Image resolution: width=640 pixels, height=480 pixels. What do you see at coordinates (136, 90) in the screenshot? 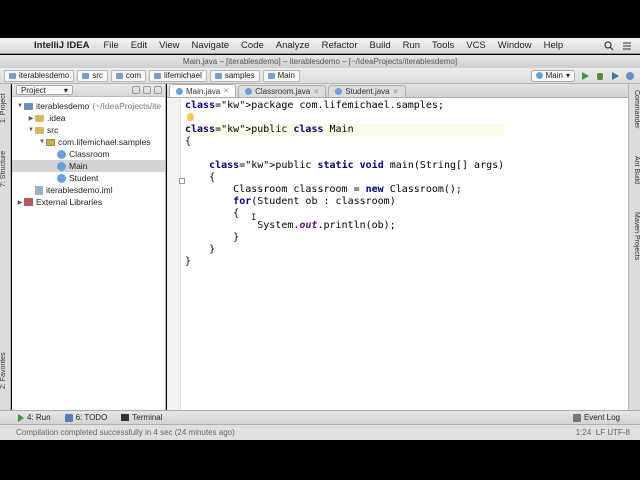
I see `sync-icon` at bounding box center [136, 90].